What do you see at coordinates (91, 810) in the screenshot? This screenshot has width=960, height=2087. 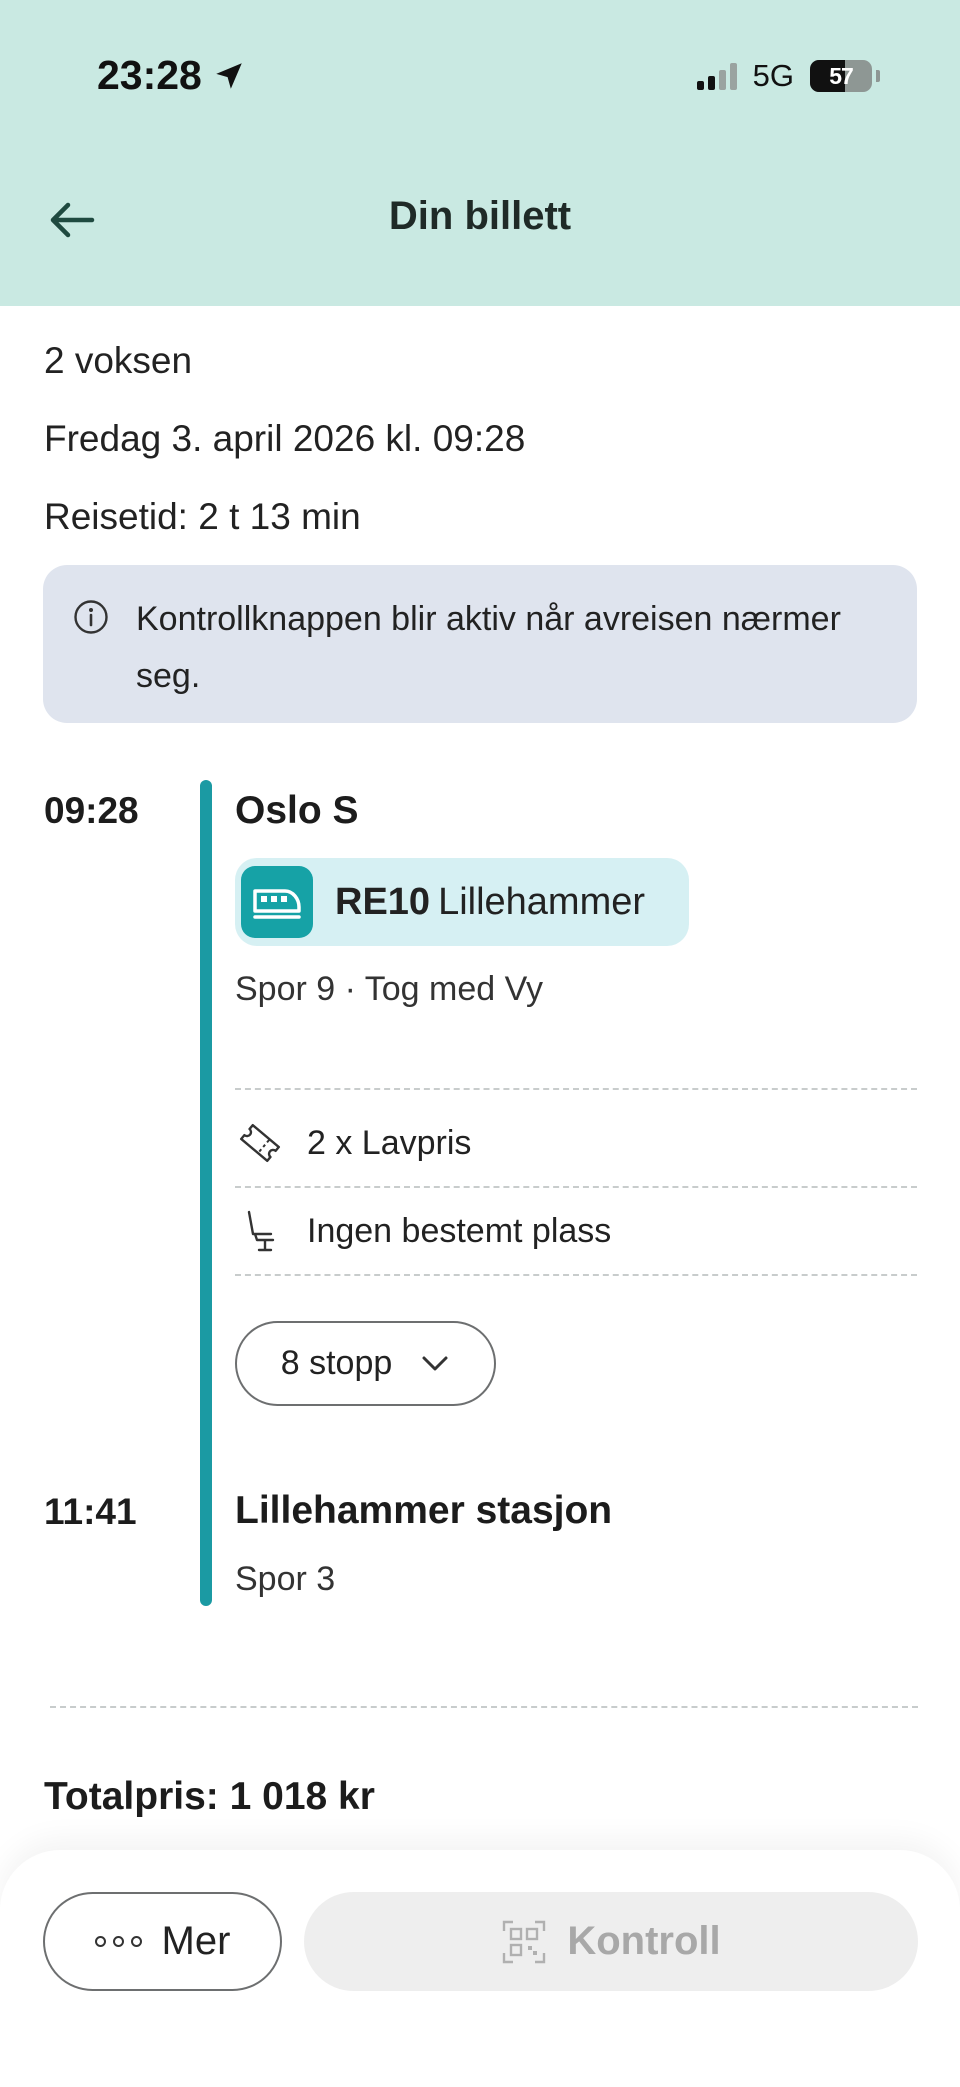 I see `departure-time: 09:28` at bounding box center [91, 810].